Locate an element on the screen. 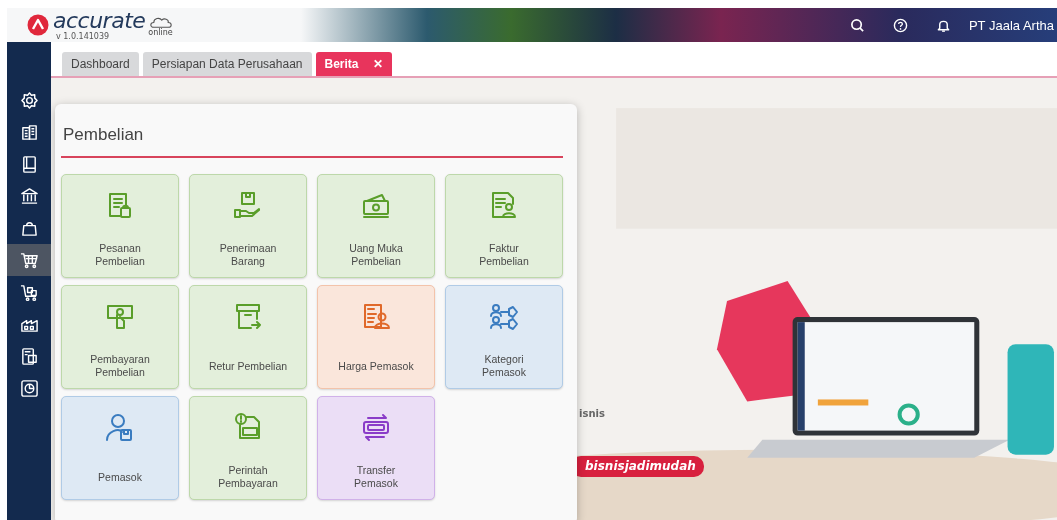 The height and width of the screenshot is (520, 1057). cloud-icon is located at coordinates (160, 22).